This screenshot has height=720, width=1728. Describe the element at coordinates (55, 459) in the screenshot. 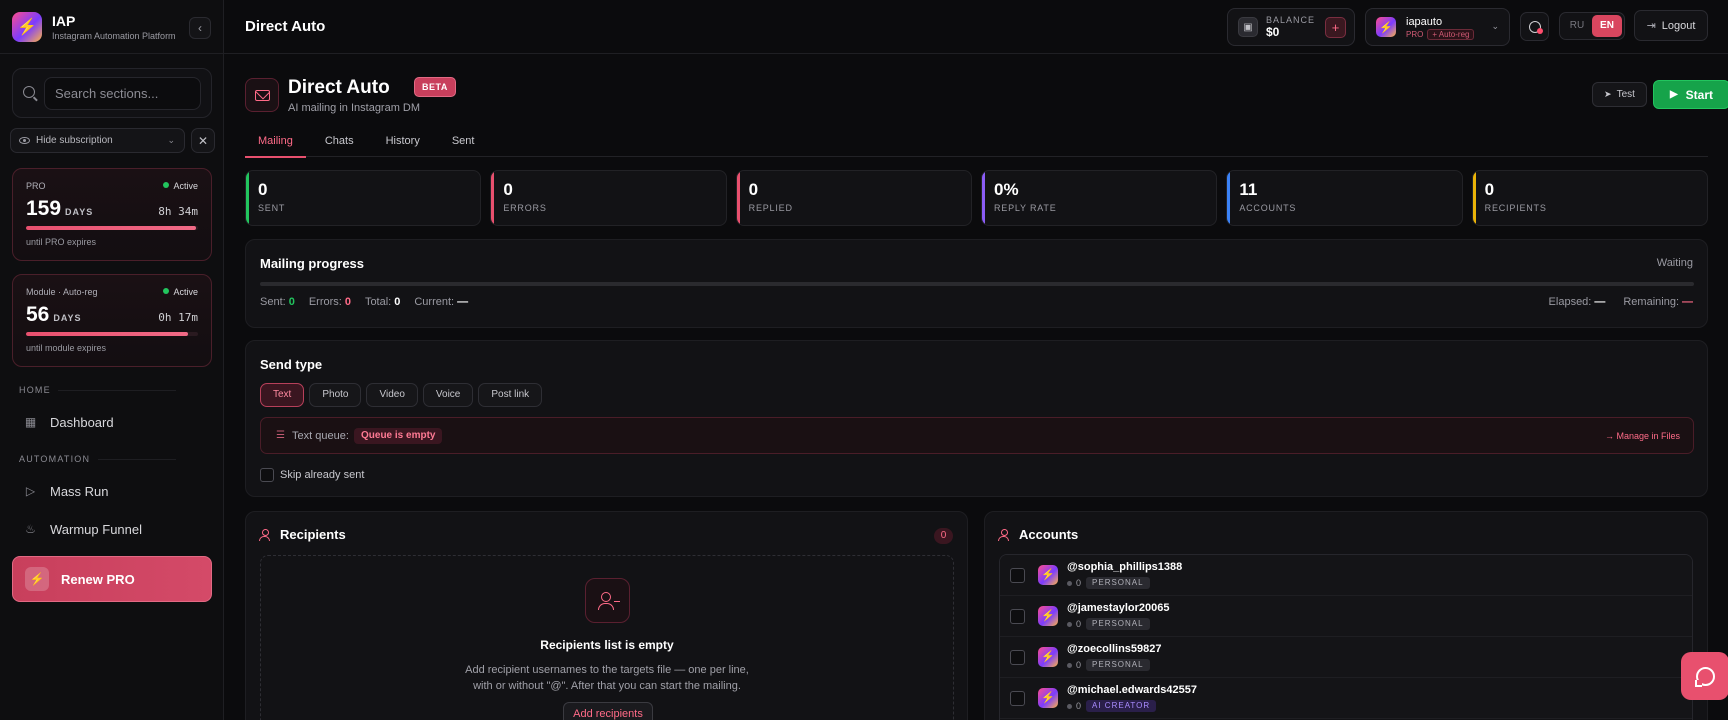

I see `nav-section-automation: AUTOMATION` at that location.